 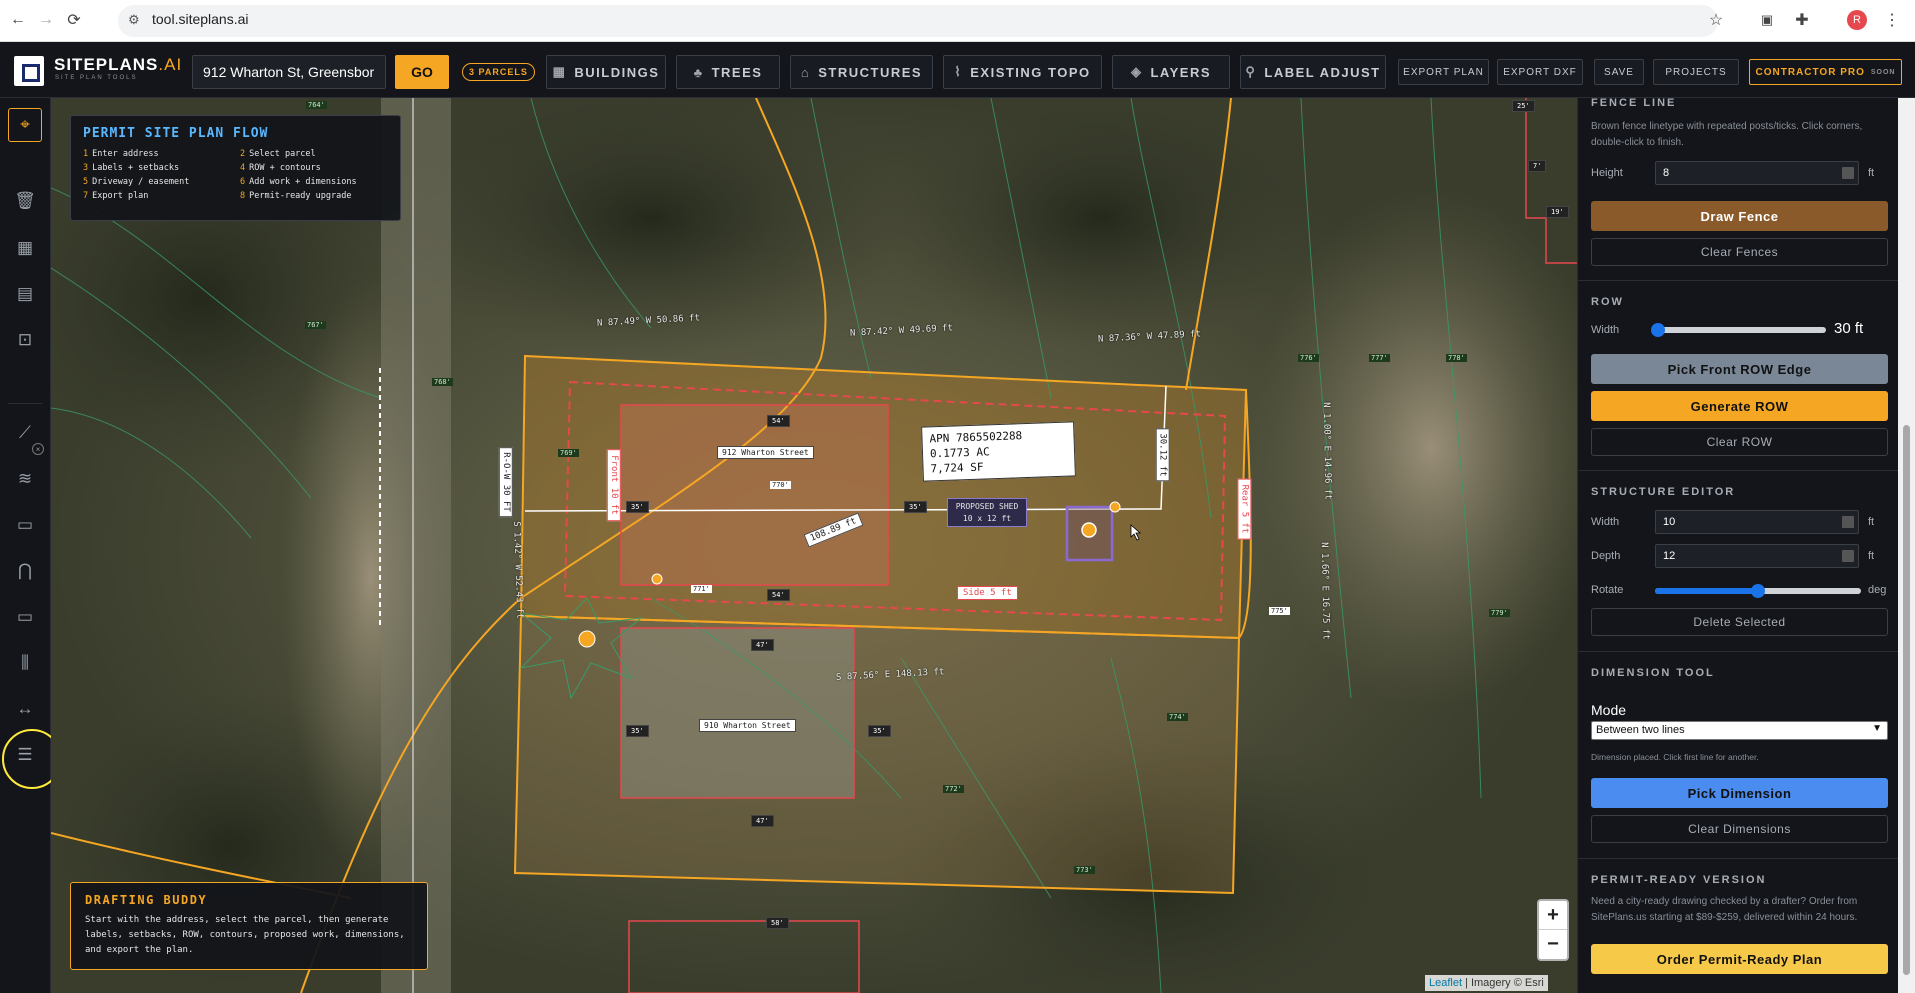 What do you see at coordinates (606, 72) in the screenshot?
I see `buildings-button: ▦ BUILDINGS` at bounding box center [606, 72].